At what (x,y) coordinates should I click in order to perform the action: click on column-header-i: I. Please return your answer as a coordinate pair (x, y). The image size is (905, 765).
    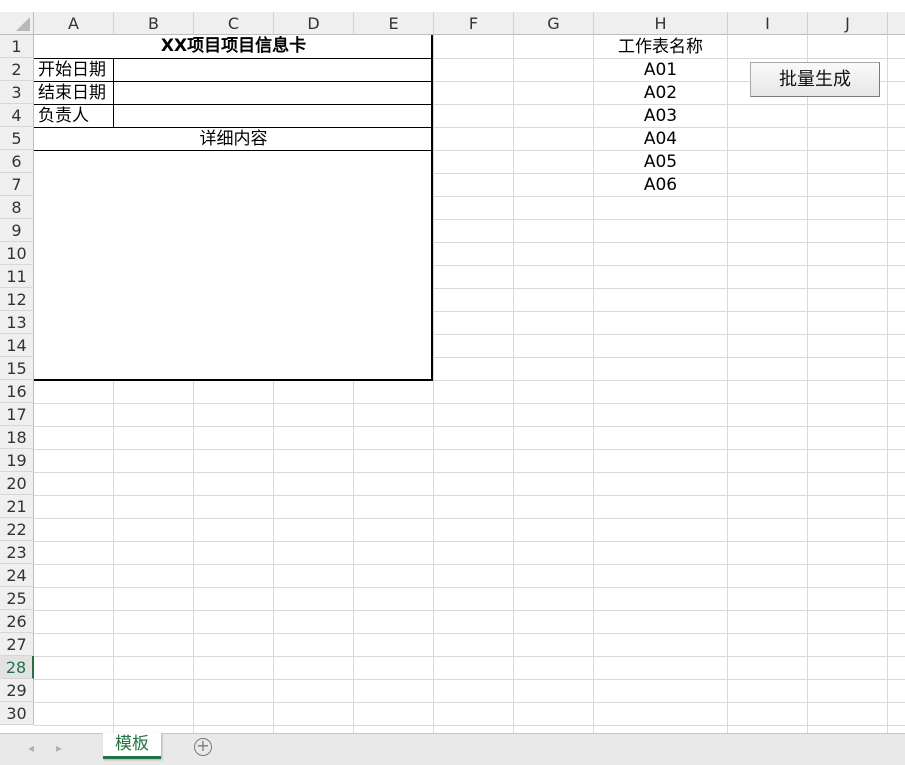
    Looking at the image, I should click on (768, 23).